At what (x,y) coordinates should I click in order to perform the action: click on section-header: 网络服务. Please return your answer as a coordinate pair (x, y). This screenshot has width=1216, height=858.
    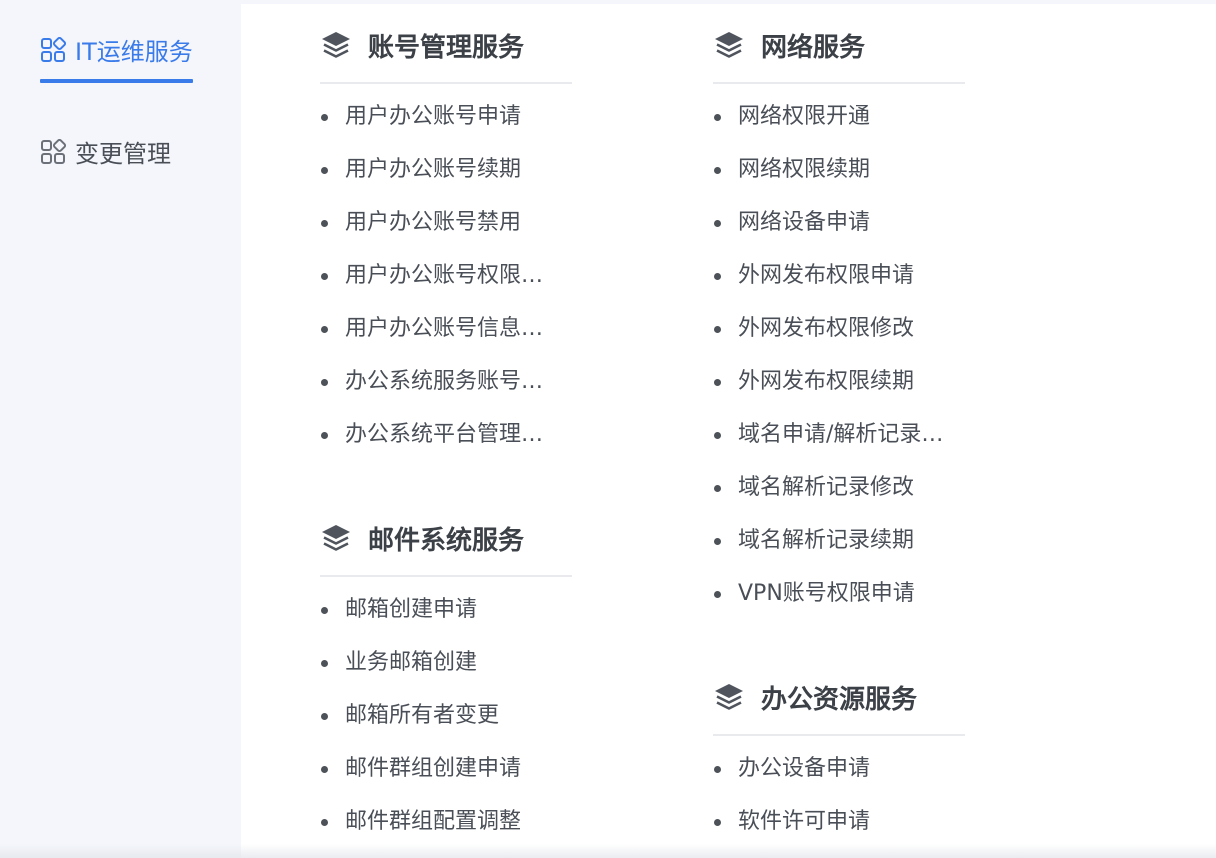
    Looking at the image, I should click on (839, 46).